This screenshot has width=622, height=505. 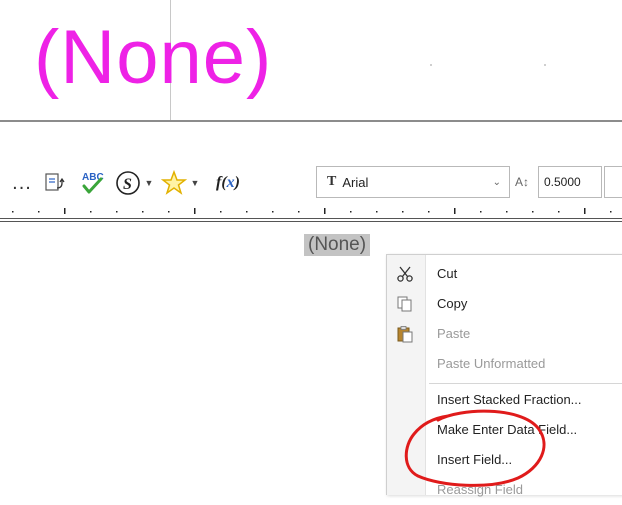 I want to click on menu-item-paste: Paste, so click(x=504, y=334).